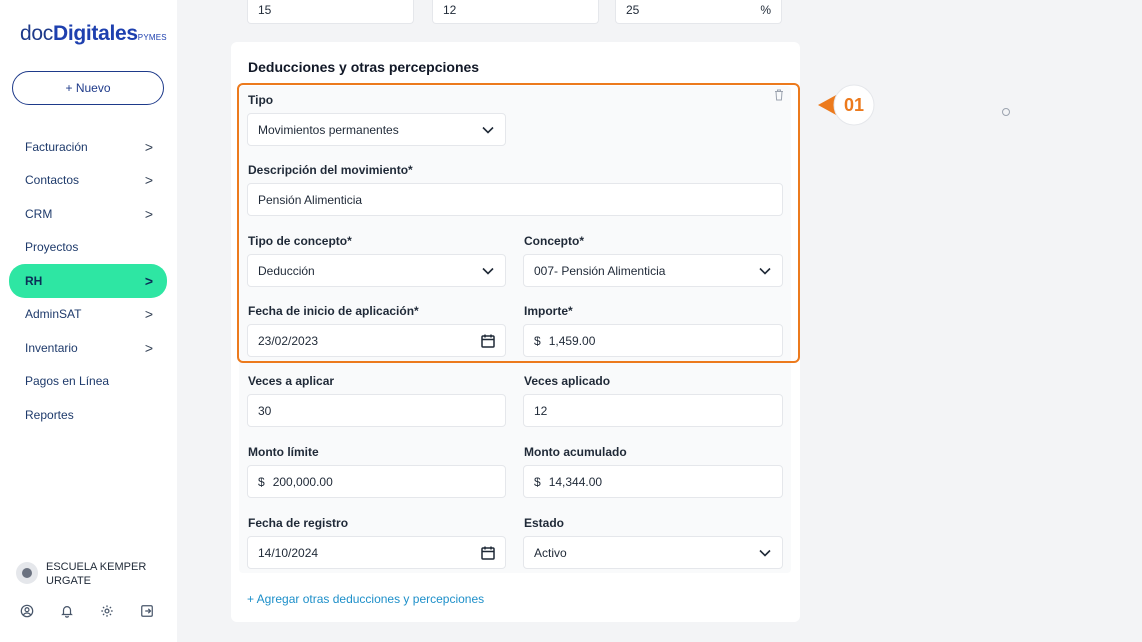  What do you see at coordinates (330, 170) in the screenshot?
I see `descripcion-label: Descripción del movimiento*` at bounding box center [330, 170].